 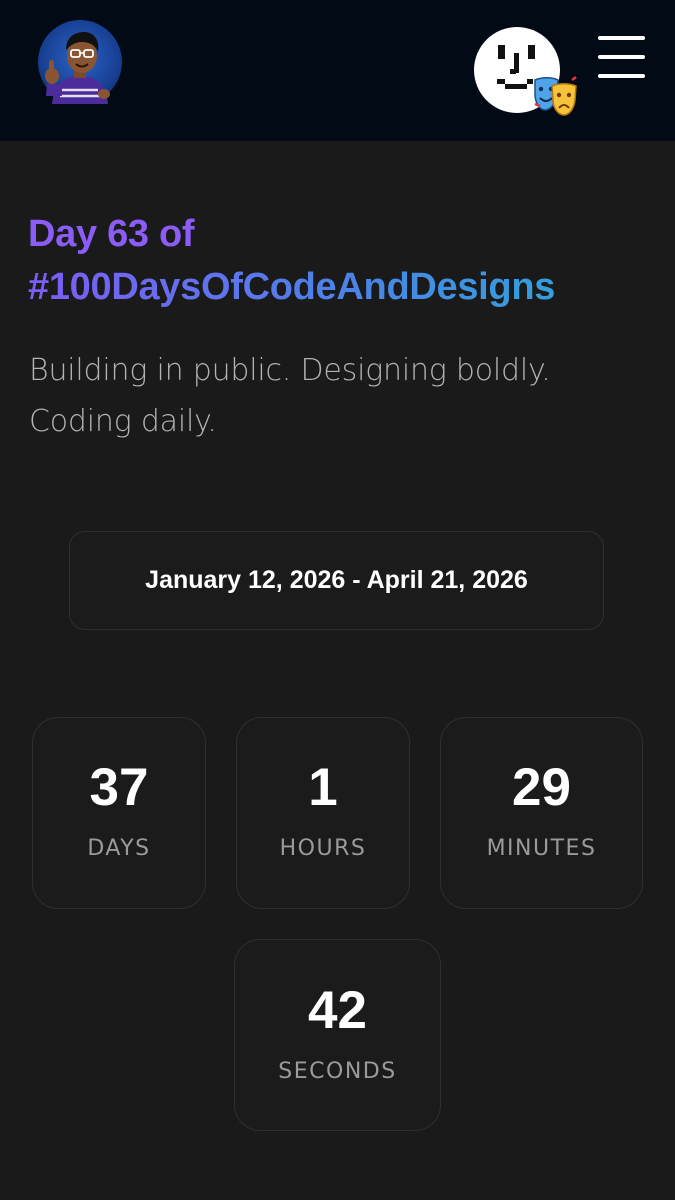 What do you see at coordinates (621, 76) in the screenshot?
I see `menu-bar-bottom` at bounding box center [621, 76].